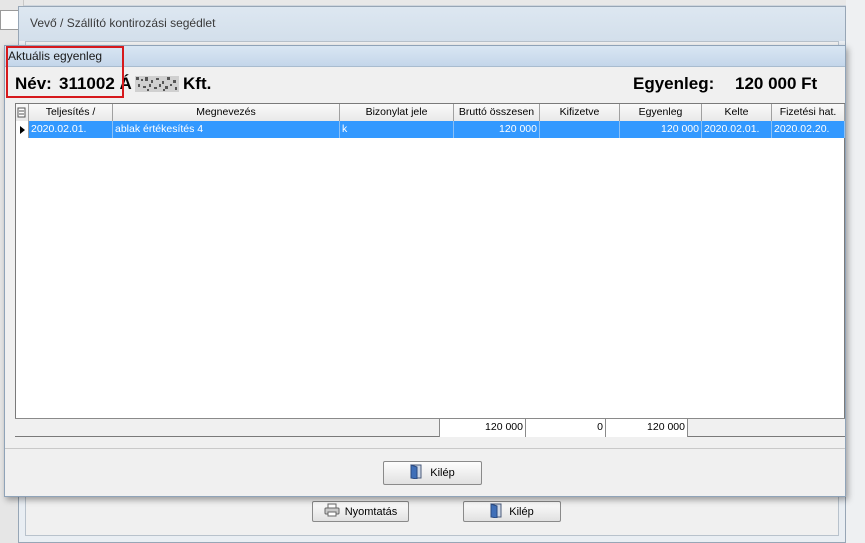  Describe the element at coordinates (157, 84) in the screenshot. I see `redacted-name` at that location.